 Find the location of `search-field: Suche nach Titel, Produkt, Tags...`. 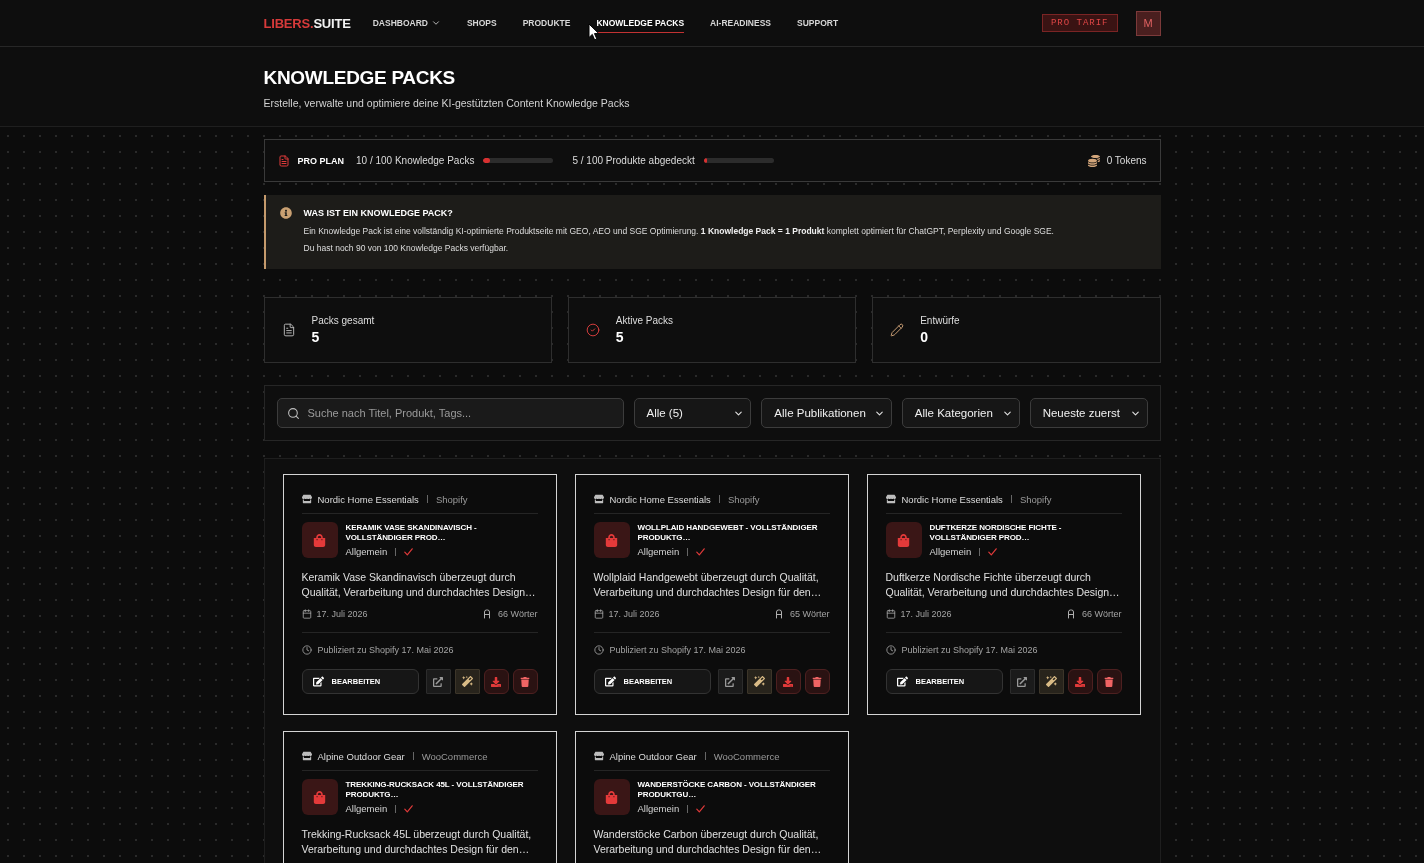

search-field: Suche nach Titel, Produkt, Tags... is located at coordinates (450, 413).